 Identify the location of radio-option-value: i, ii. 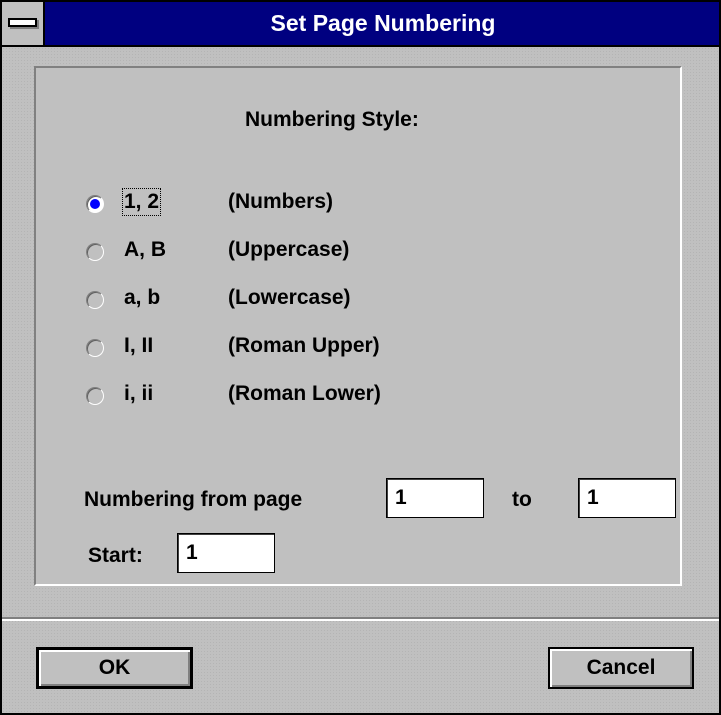
(139, 393).